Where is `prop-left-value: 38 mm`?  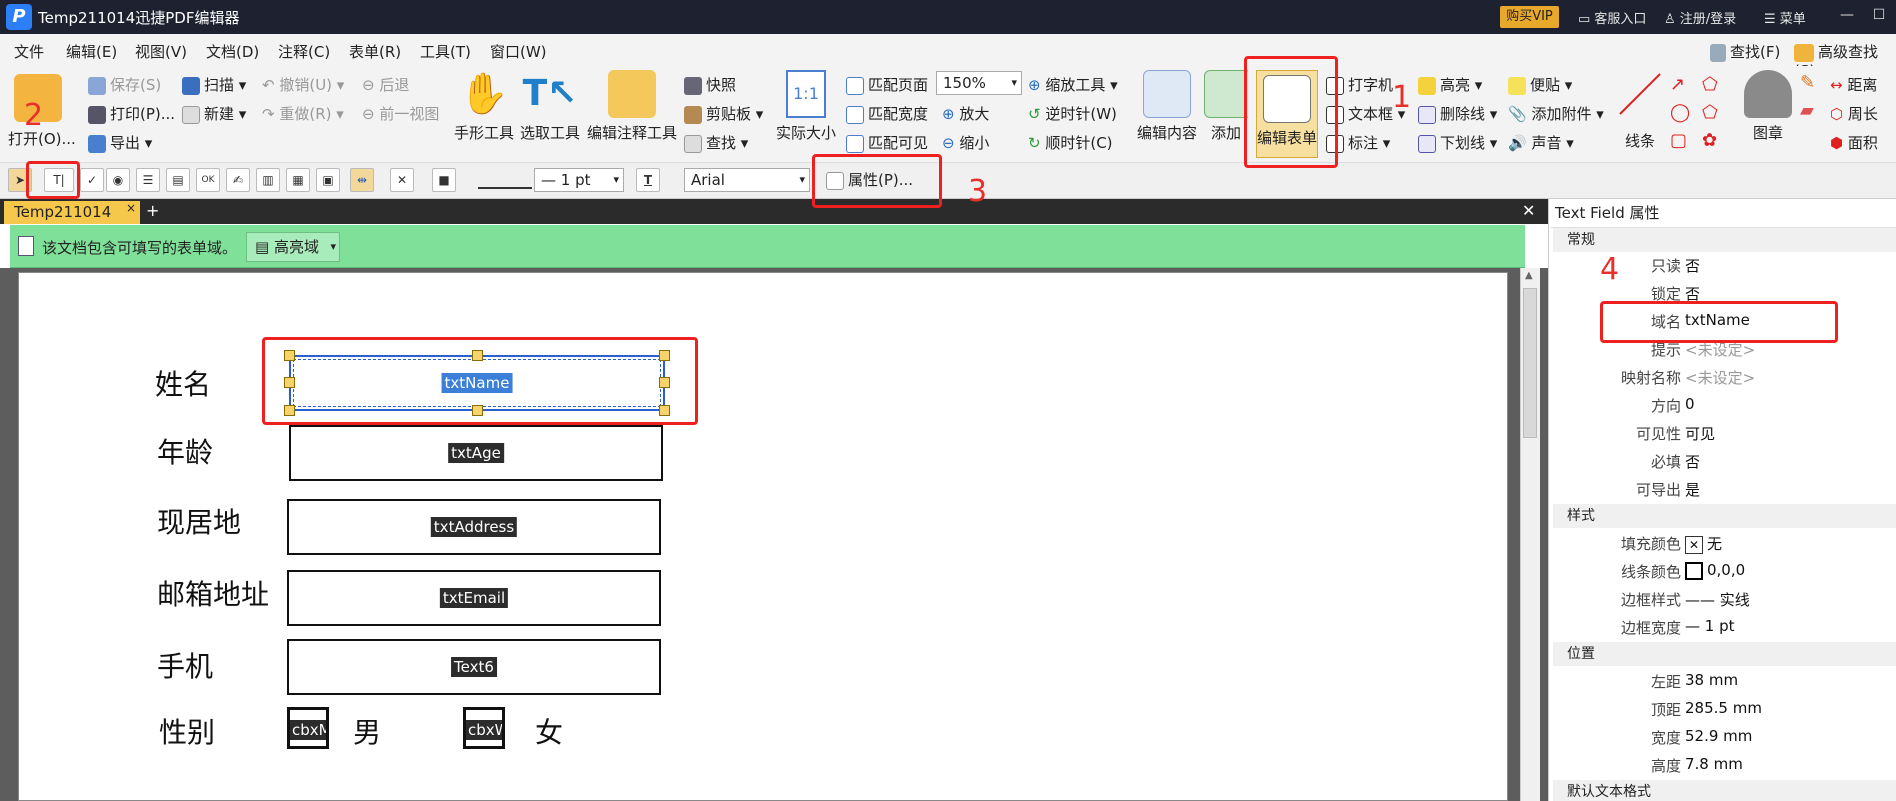 prop-left-value: 38 mm is located at coordinates (1711, 680).